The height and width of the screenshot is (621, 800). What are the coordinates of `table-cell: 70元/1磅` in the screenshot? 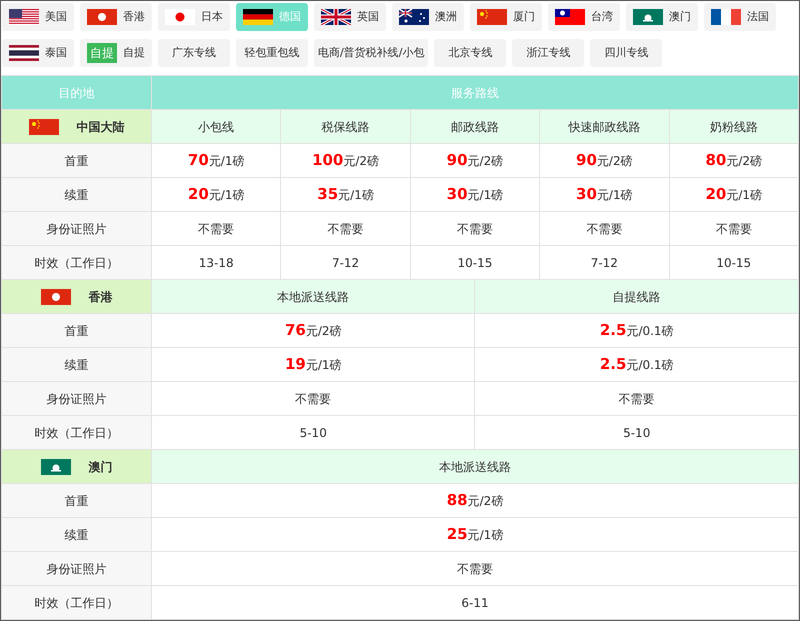 It's located at (216, 161).